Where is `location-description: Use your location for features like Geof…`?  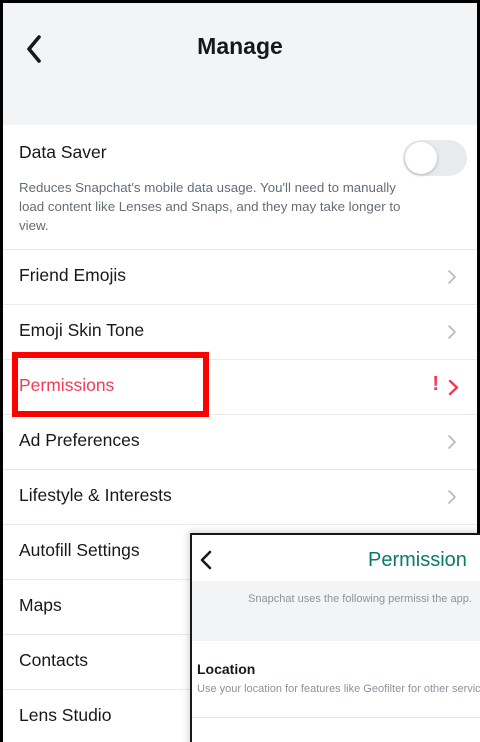 location-description: Use your location for features like Geof… is located at coordinates (338, 689).